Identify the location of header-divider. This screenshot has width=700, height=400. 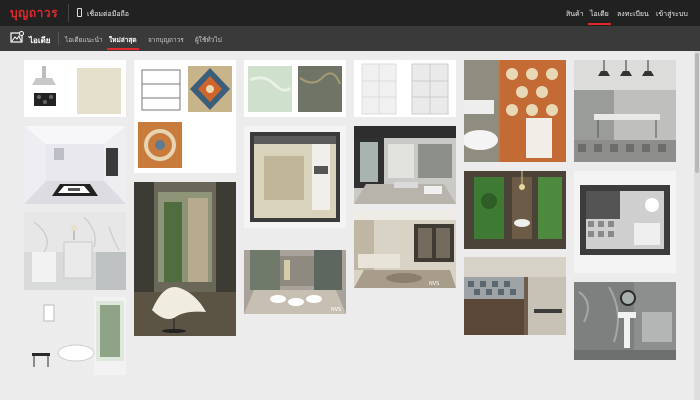
(68, 13).